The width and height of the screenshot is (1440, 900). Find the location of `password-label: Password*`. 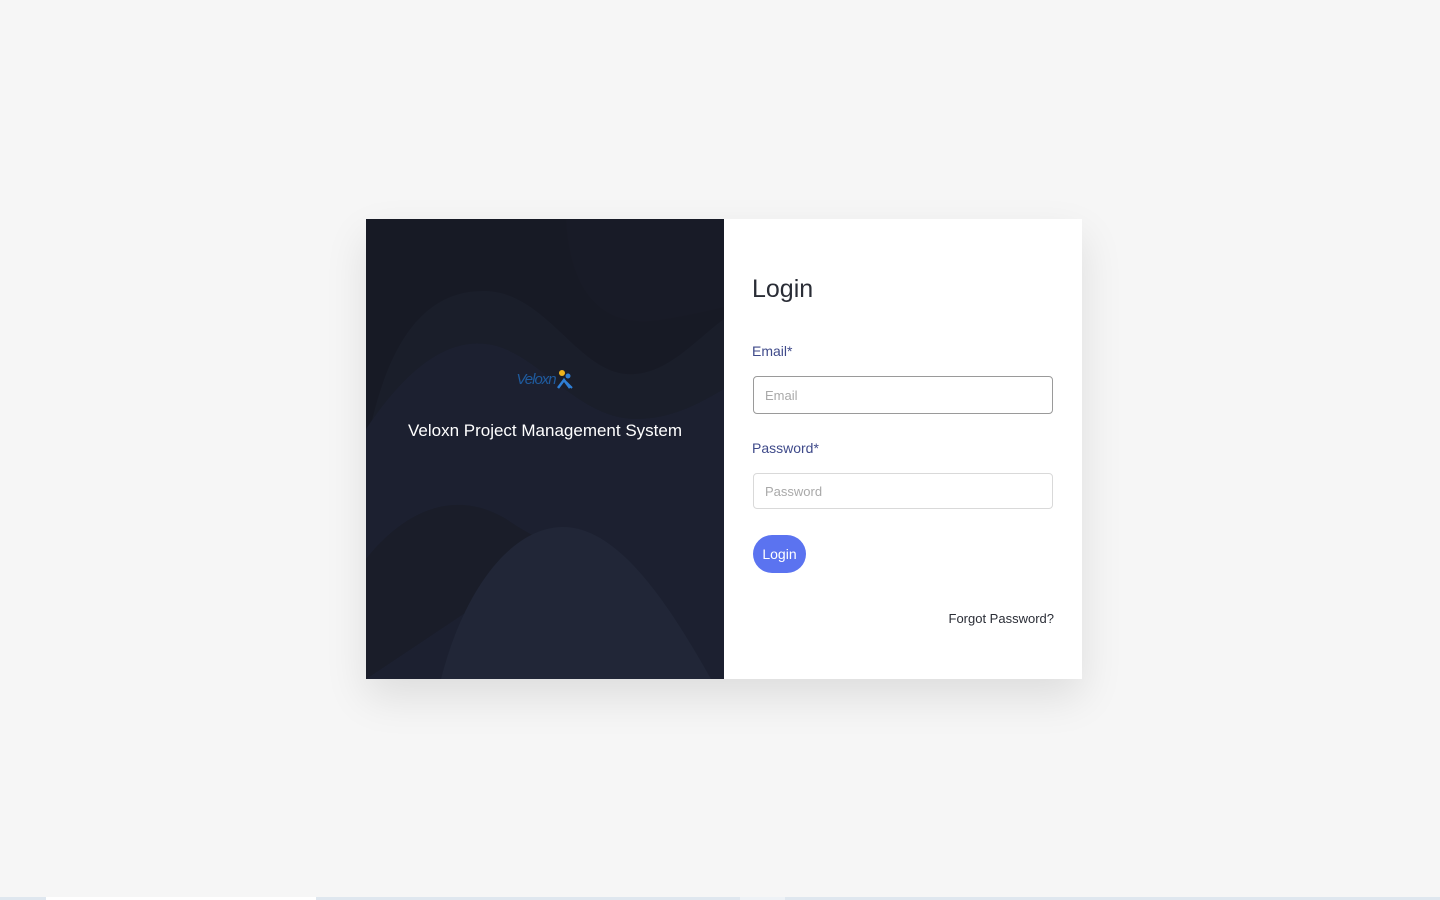

password-label: Password* is located at coordinates (785, 448).